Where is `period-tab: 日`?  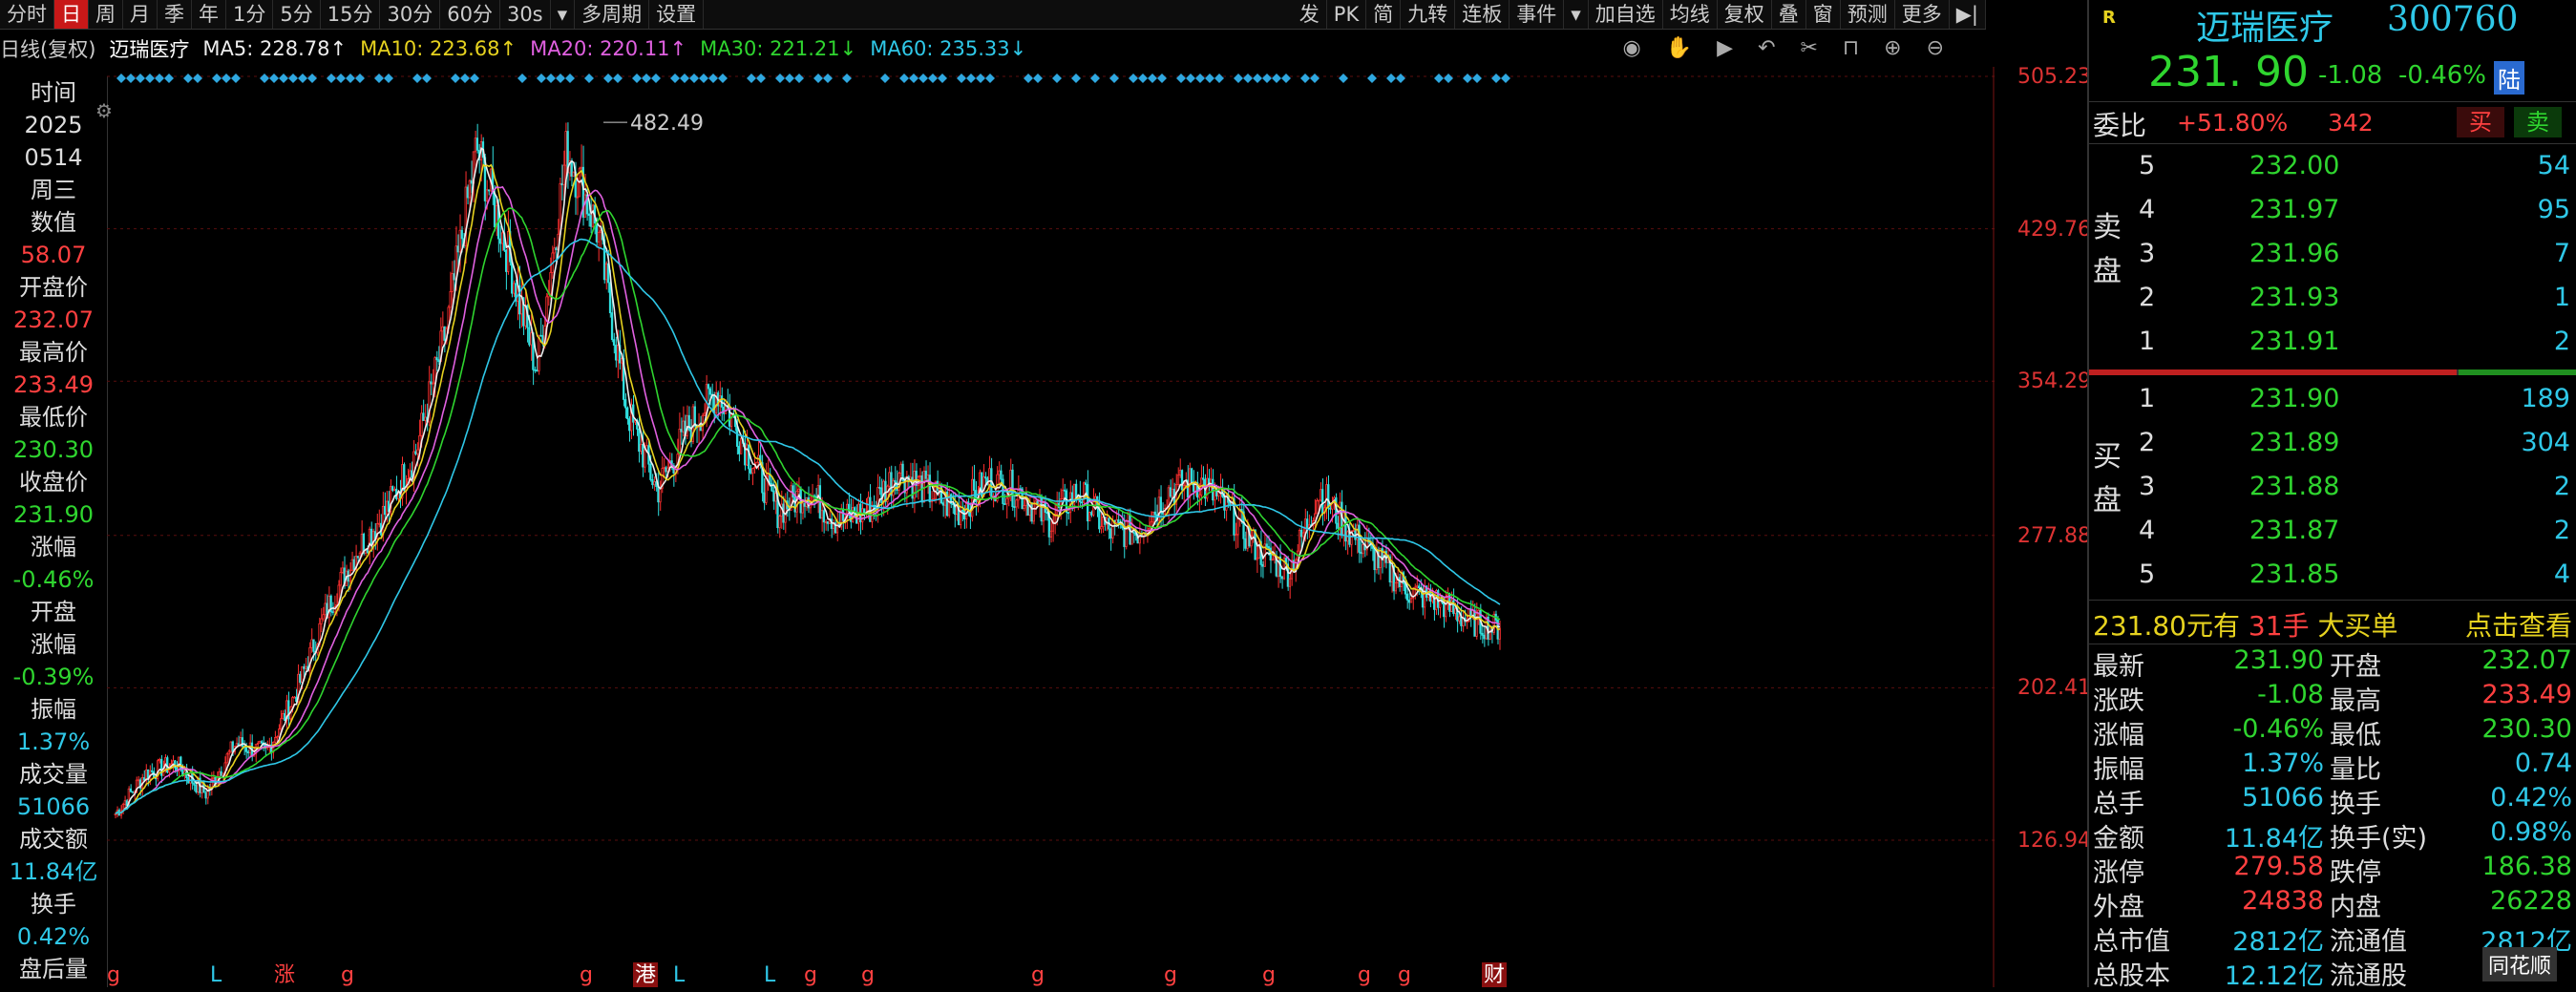
period-tab: 日 is located at coordinates (71, 15).